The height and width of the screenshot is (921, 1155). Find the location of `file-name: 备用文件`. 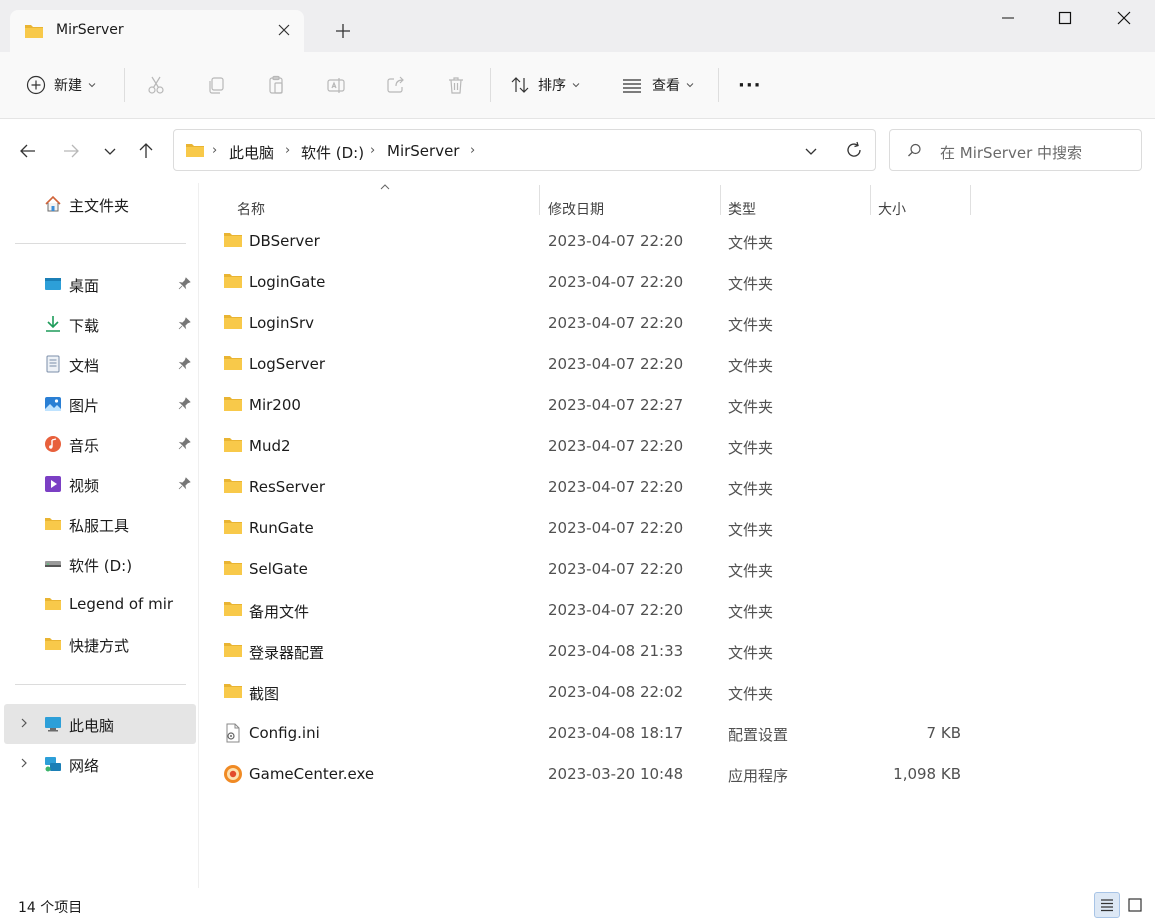

file-name: 备用文件 is located at coordinates (279, 612).